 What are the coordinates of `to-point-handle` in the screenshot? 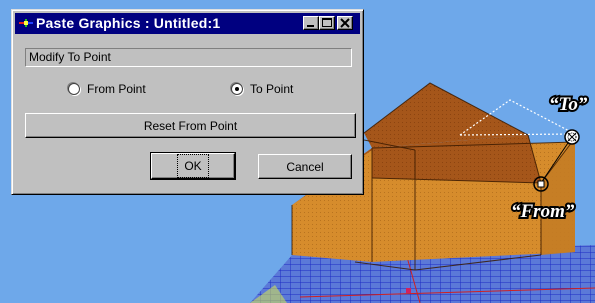 It's located at (572, 137).